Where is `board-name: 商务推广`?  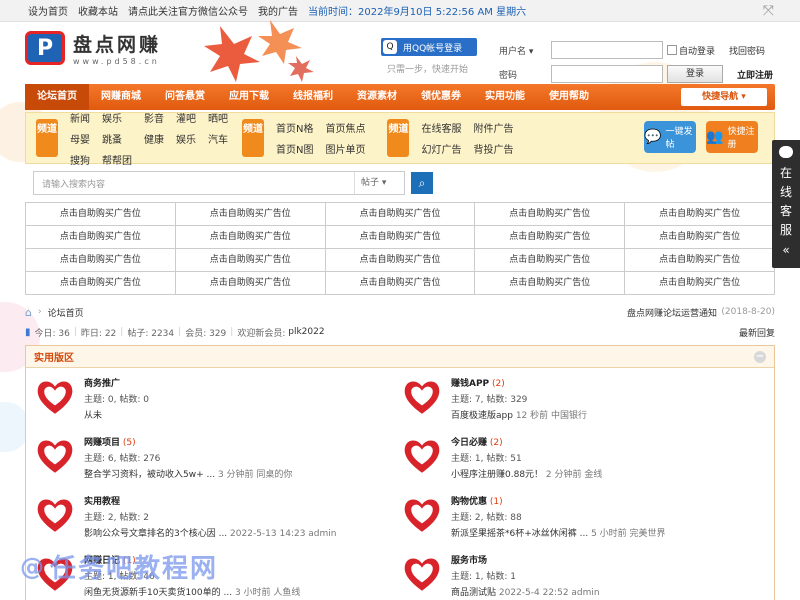 board-name: 商务推广 is located at coordinates (102, 384).